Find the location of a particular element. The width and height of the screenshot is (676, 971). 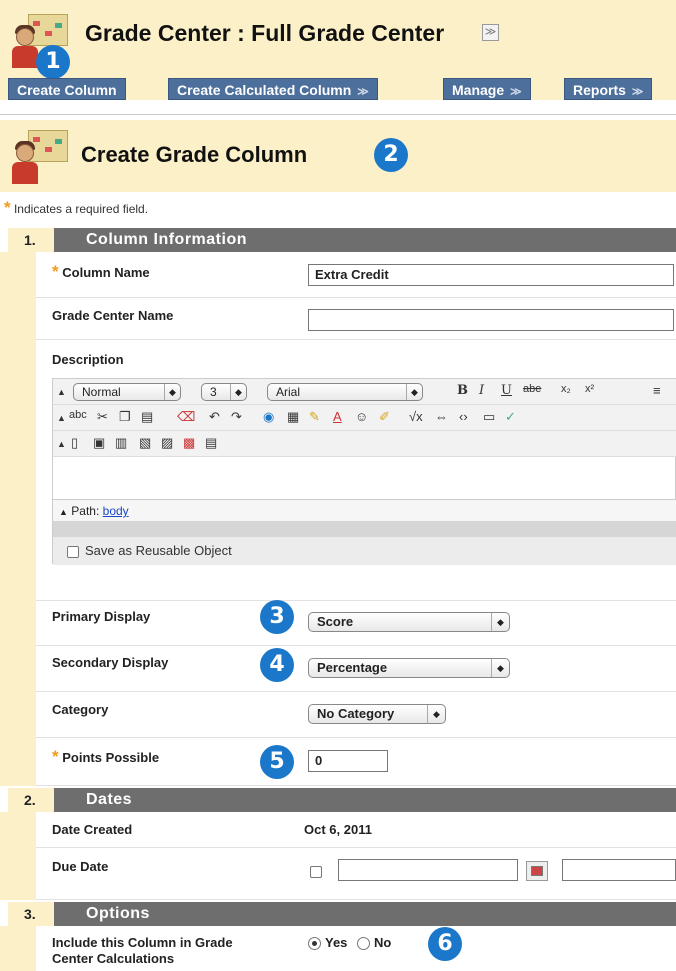

reports-button: Reports ≫ is located at coordinates (608, 89).